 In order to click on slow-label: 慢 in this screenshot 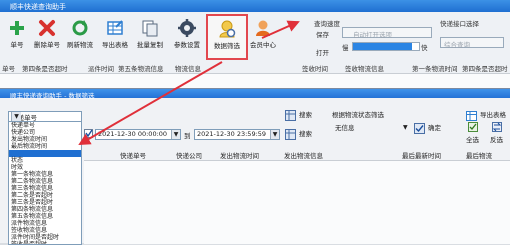, I will do `click(345, 48)`.